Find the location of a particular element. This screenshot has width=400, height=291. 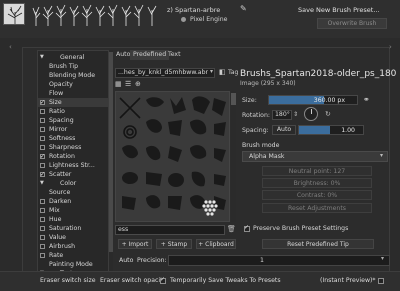

option-label: Airbrush is located at coordinates (62, 246).